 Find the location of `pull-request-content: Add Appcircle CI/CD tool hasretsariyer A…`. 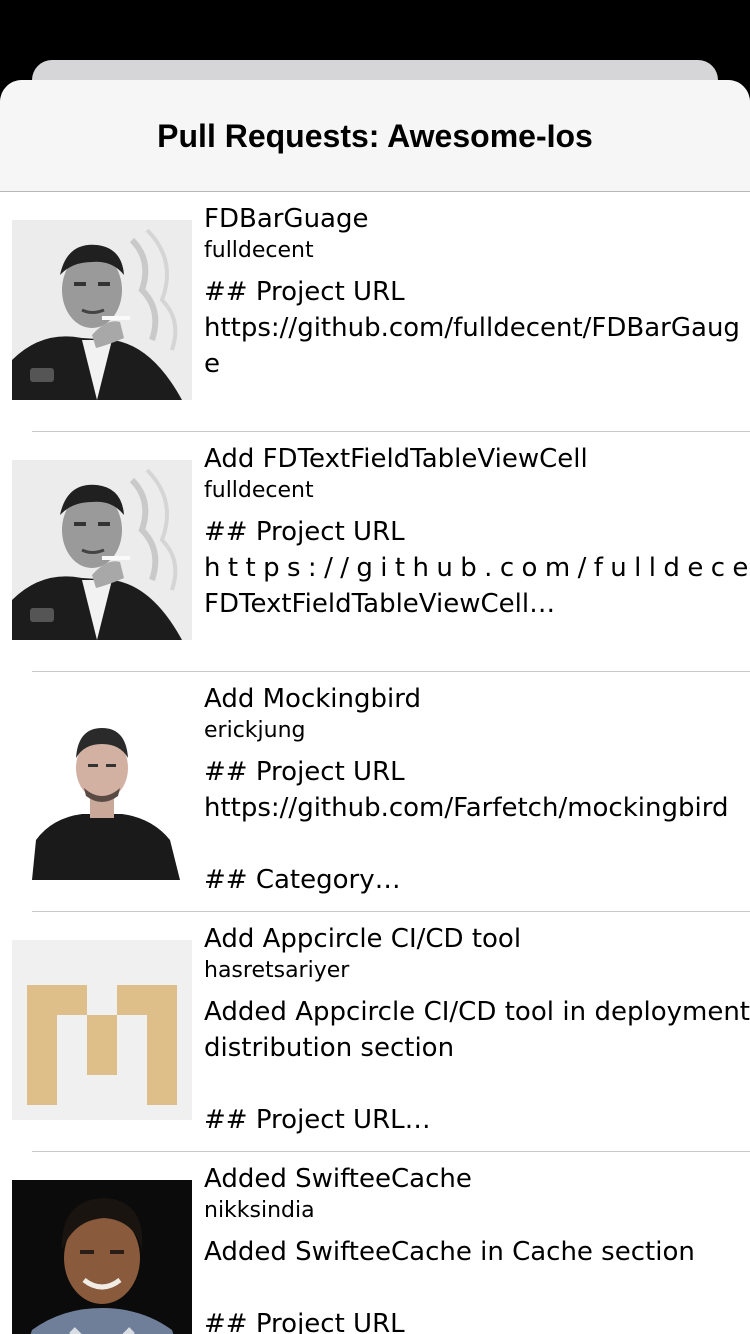

pull-request-content: Add Appcircle CI/CD tool hasretsariyer A… is located at coordinates (477, 1030).